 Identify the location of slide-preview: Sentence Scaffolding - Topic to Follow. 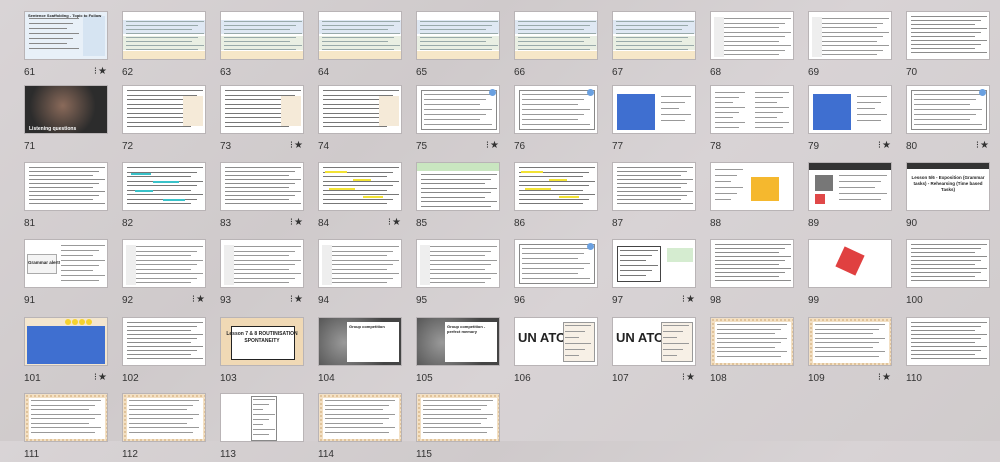
(66, 35).